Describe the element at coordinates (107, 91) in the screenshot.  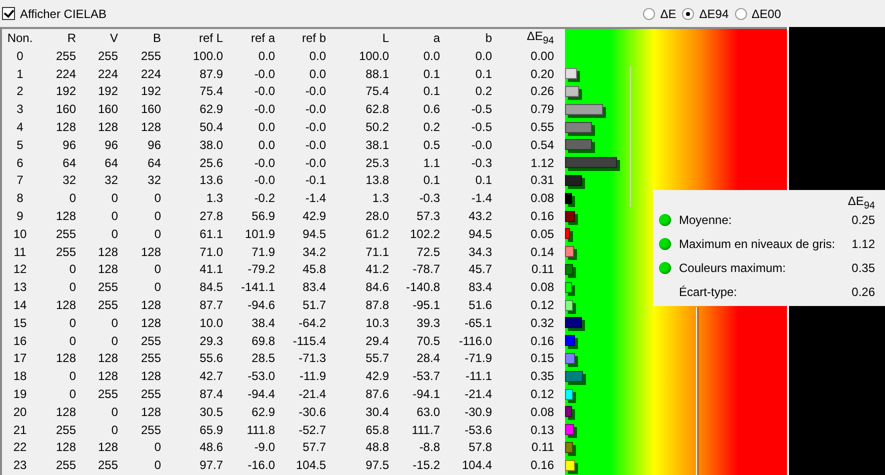
I see `table-cell-text: 192` at that location.